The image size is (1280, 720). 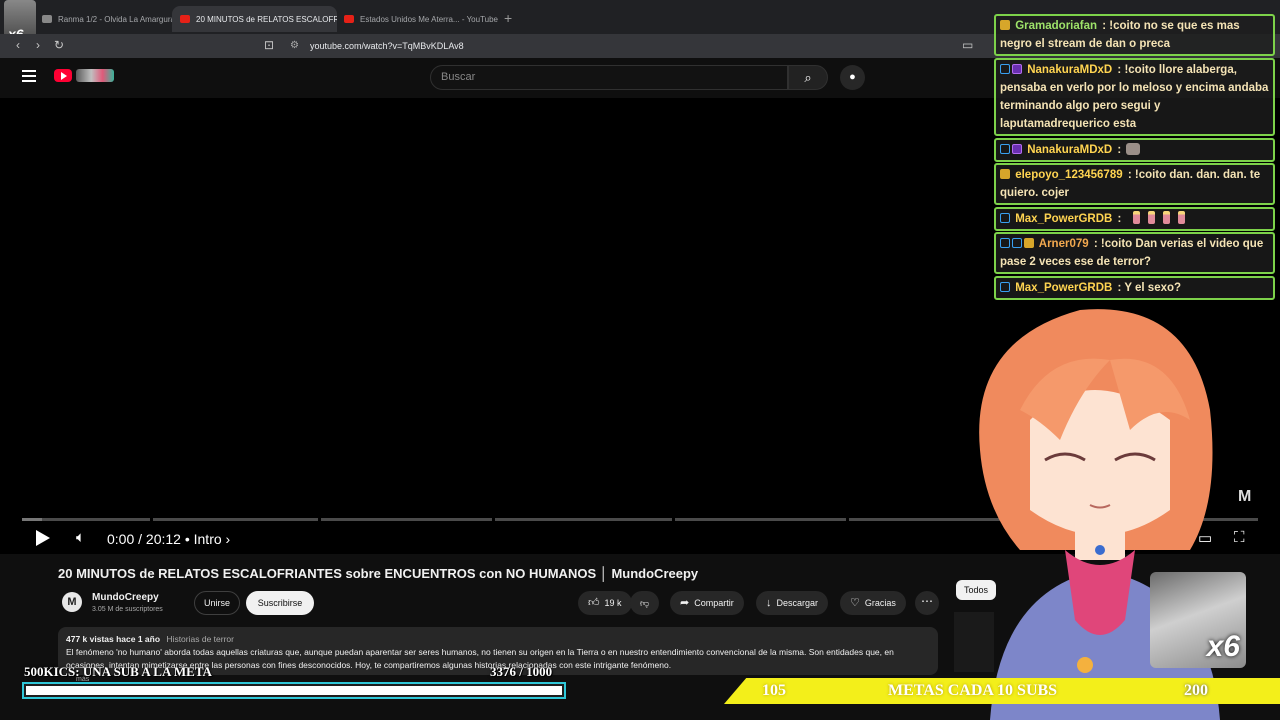 What do you see at coordinates (18, 45) in the screenshot?
I see `back-arrow-icon: ‹` at bounding box center [18, 45].